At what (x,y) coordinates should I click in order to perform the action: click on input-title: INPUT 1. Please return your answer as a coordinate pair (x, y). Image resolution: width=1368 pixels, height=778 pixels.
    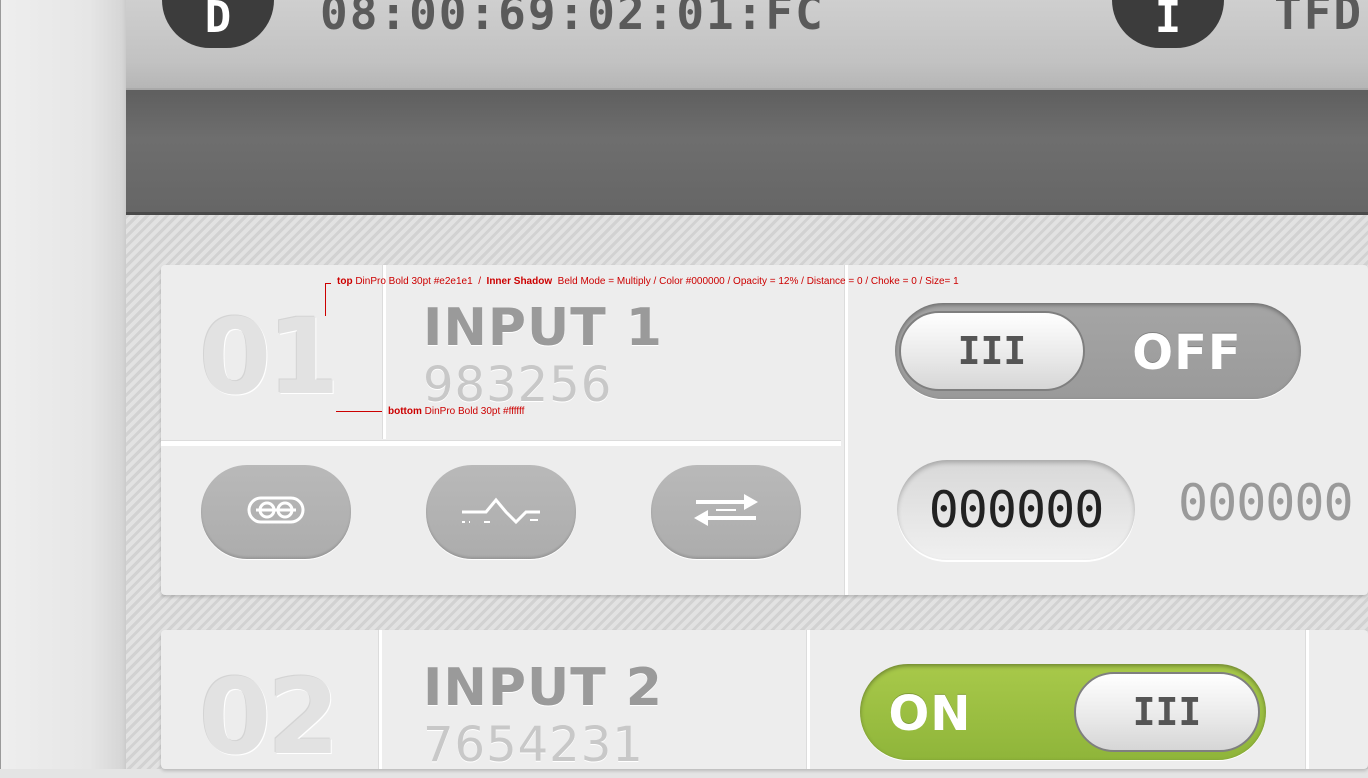
    Looking at the image, I should click on (543, 328).